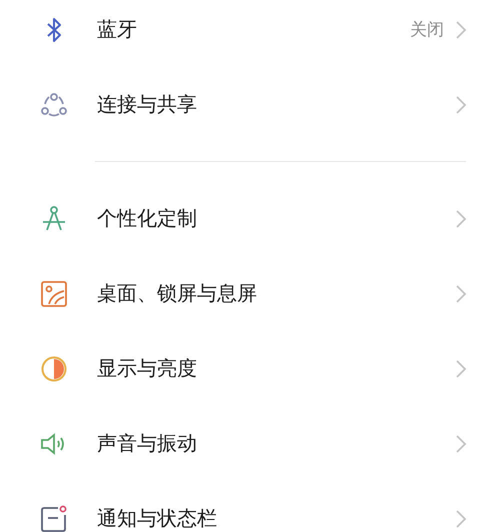 The height and width of the screenshot is (532, 500). I want to click on setting-value: 关闭, so click(427, 30).